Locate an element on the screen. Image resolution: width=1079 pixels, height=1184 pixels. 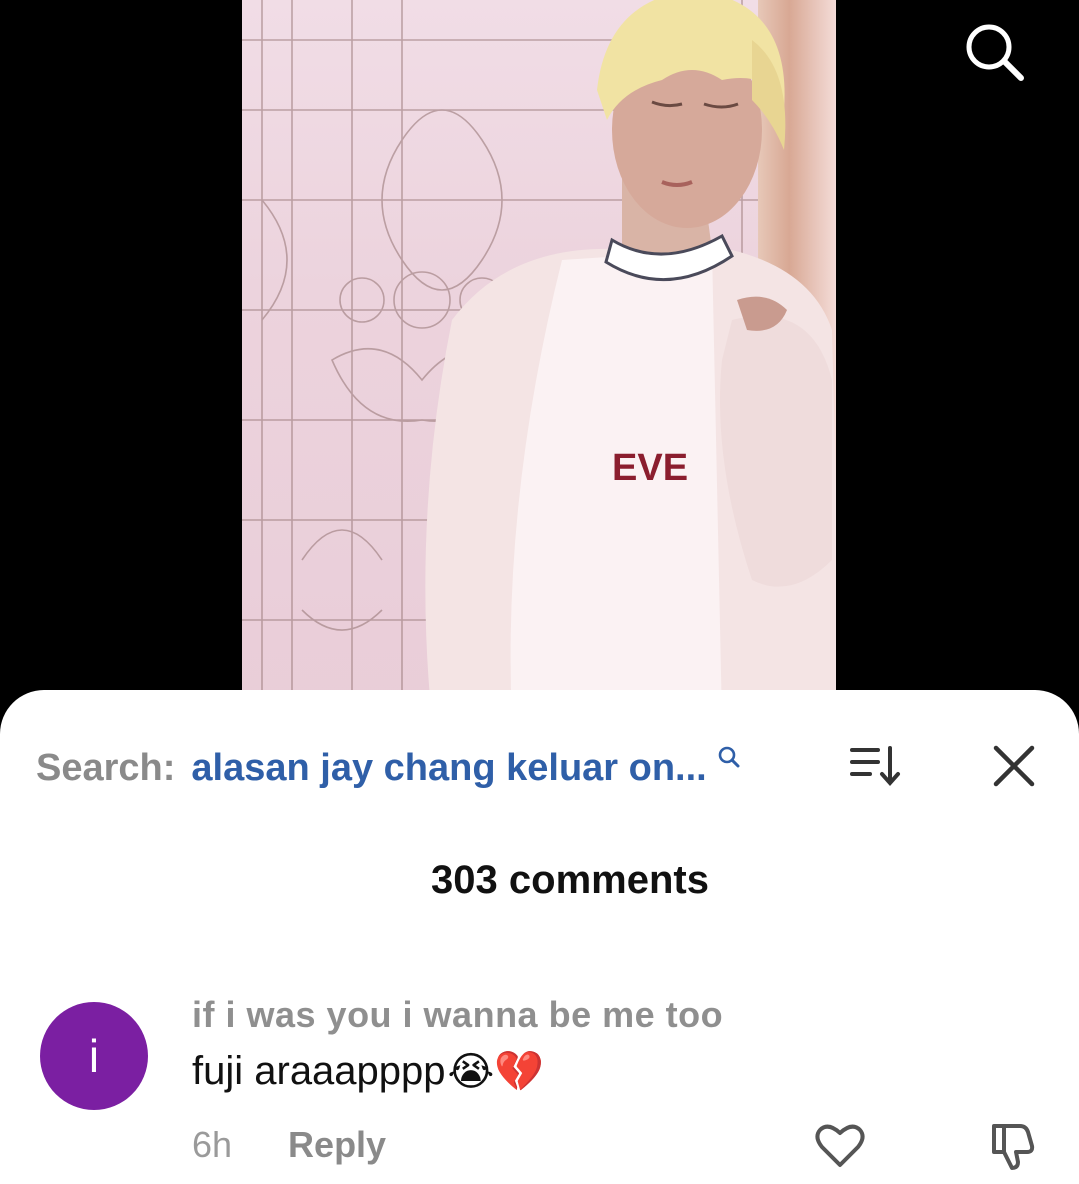
dislike-button is located at coordinates (1012, 1146).